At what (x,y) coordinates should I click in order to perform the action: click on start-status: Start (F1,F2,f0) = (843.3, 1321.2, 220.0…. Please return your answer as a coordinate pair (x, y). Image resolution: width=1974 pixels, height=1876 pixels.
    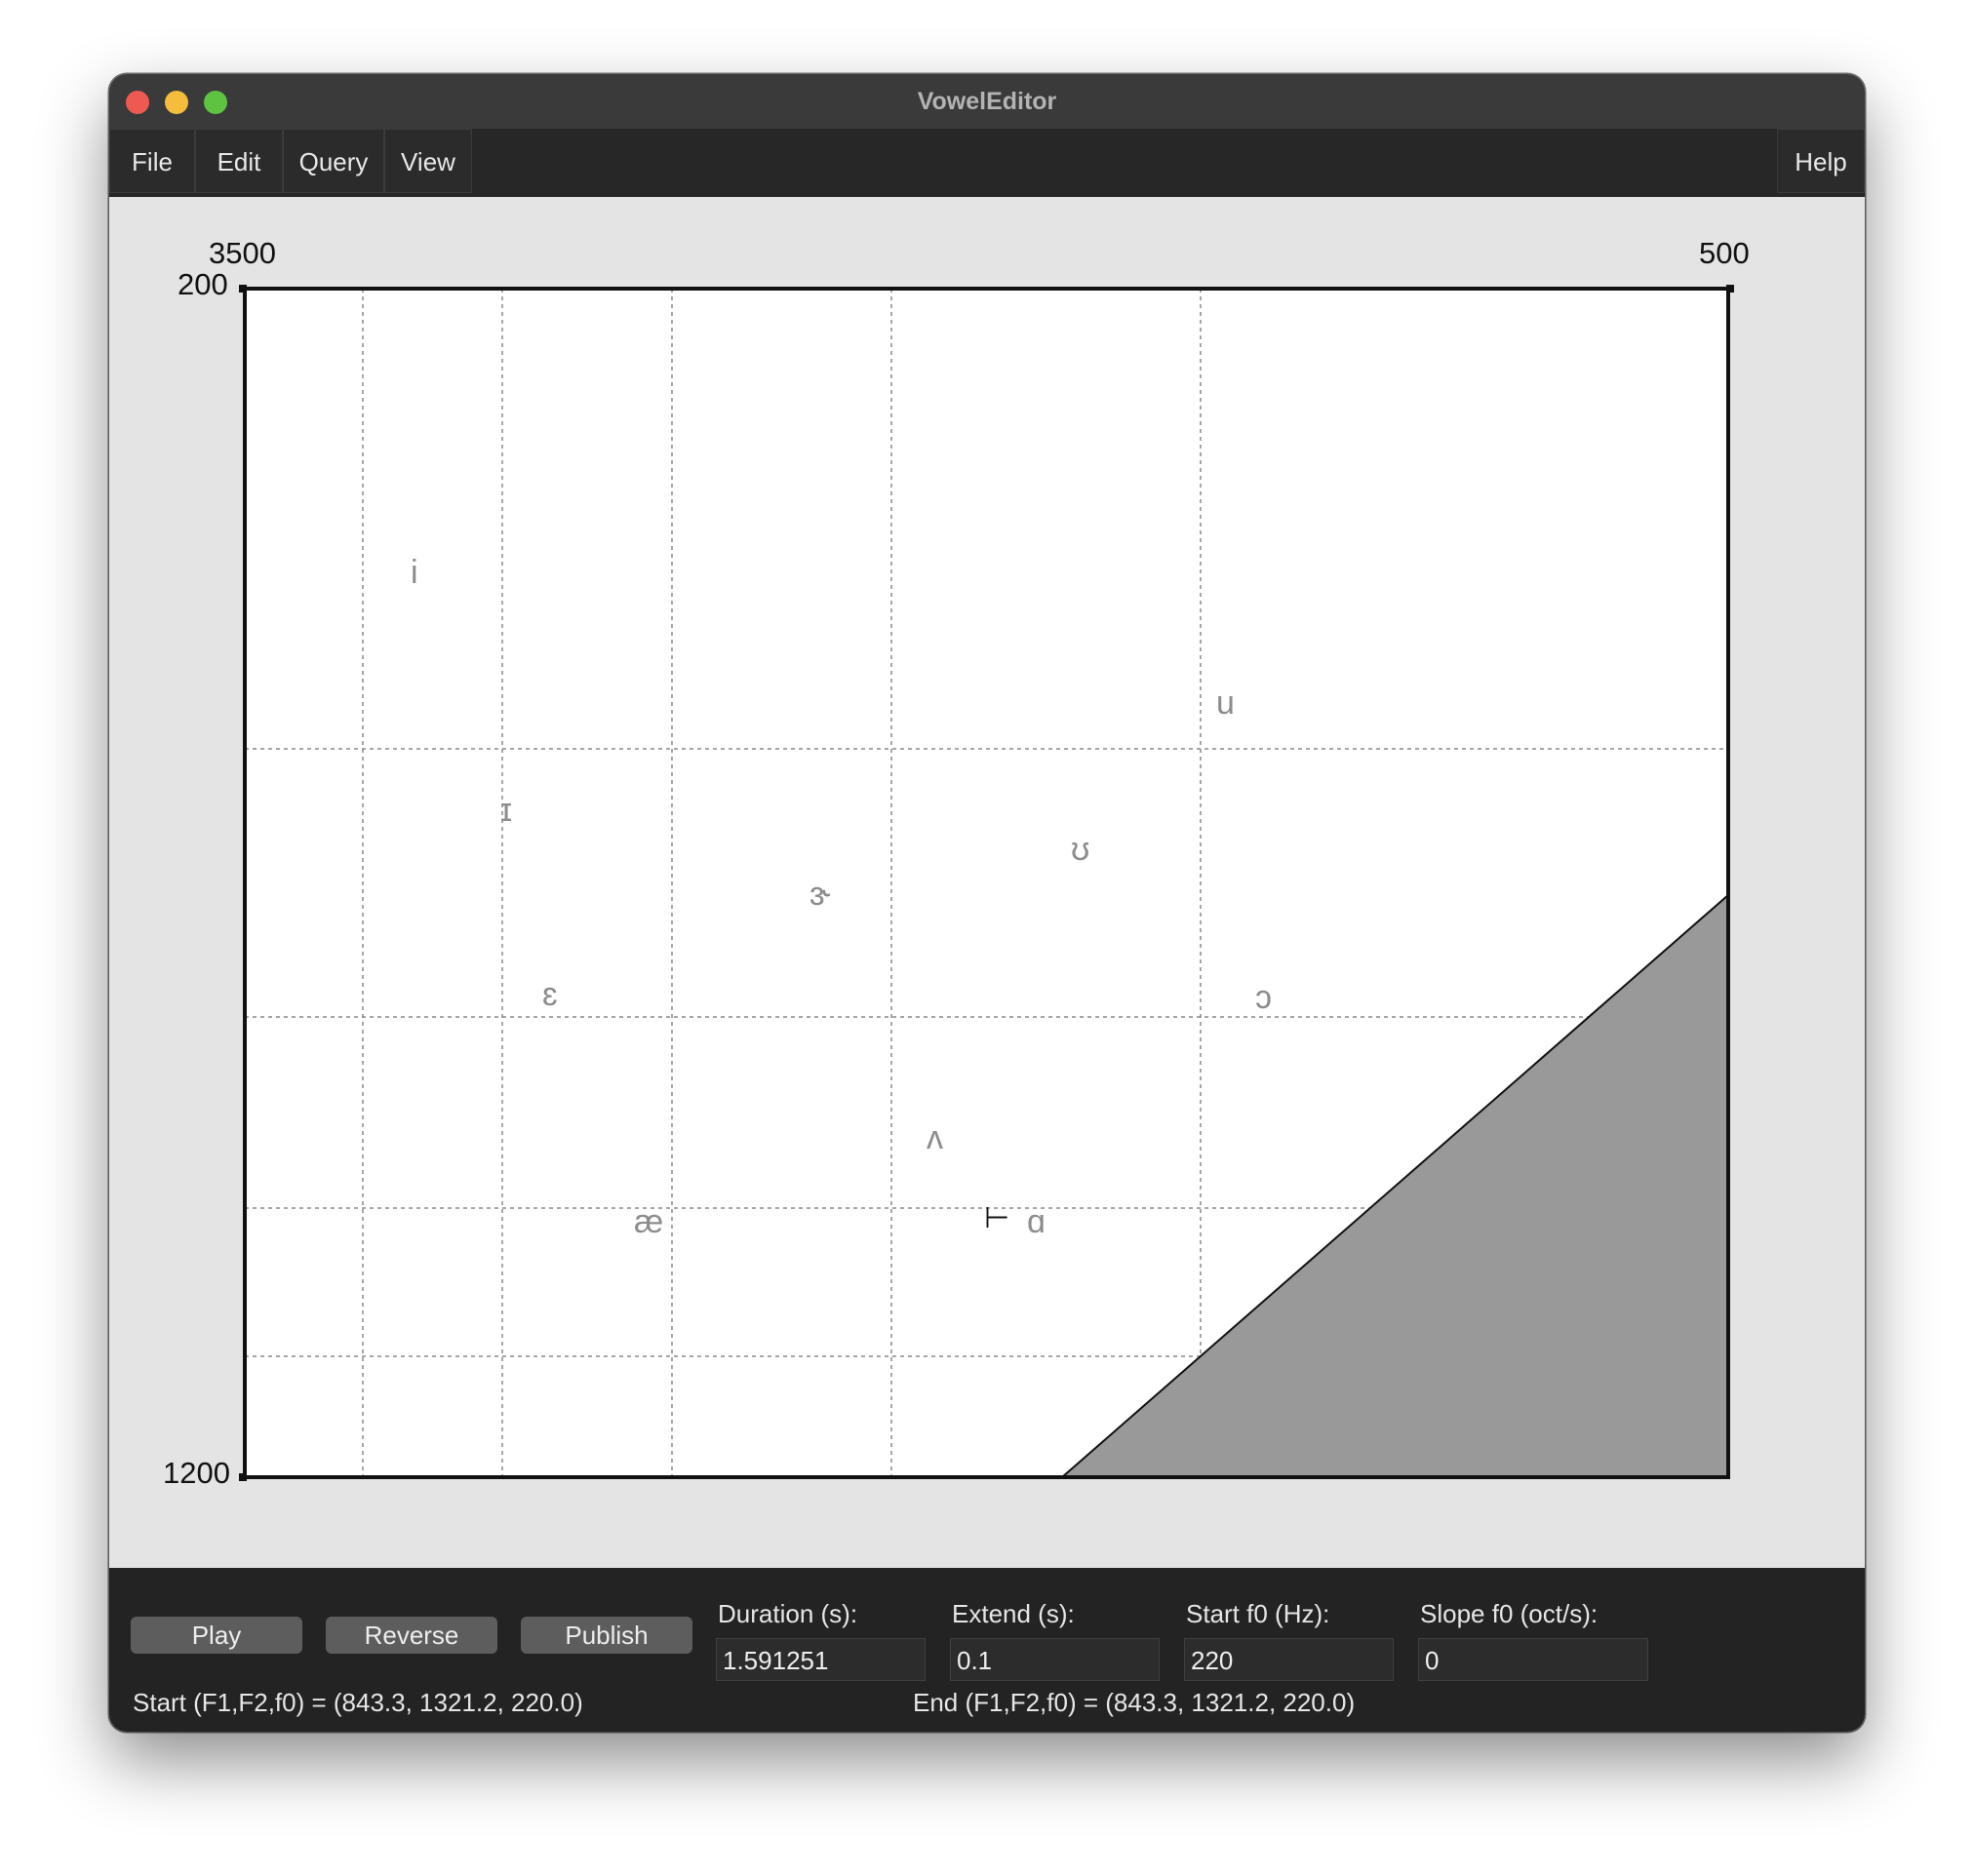
    Looking at the image, I should click on (358, 1702).